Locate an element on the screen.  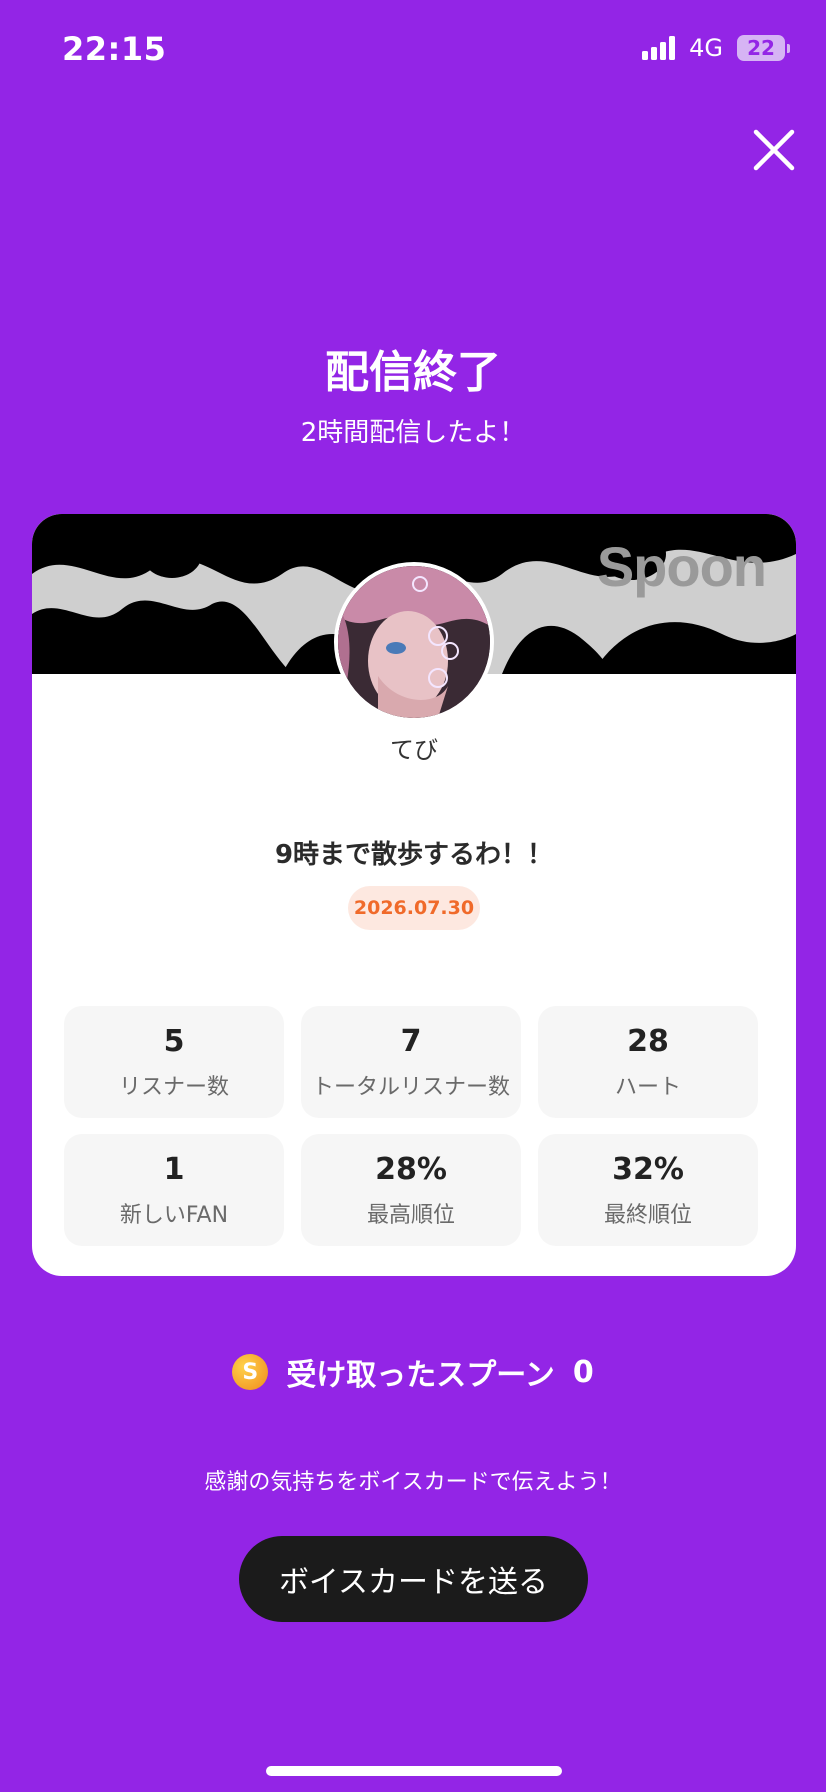
stat-label: 最高順位 is located at coordinates (410, 1215).